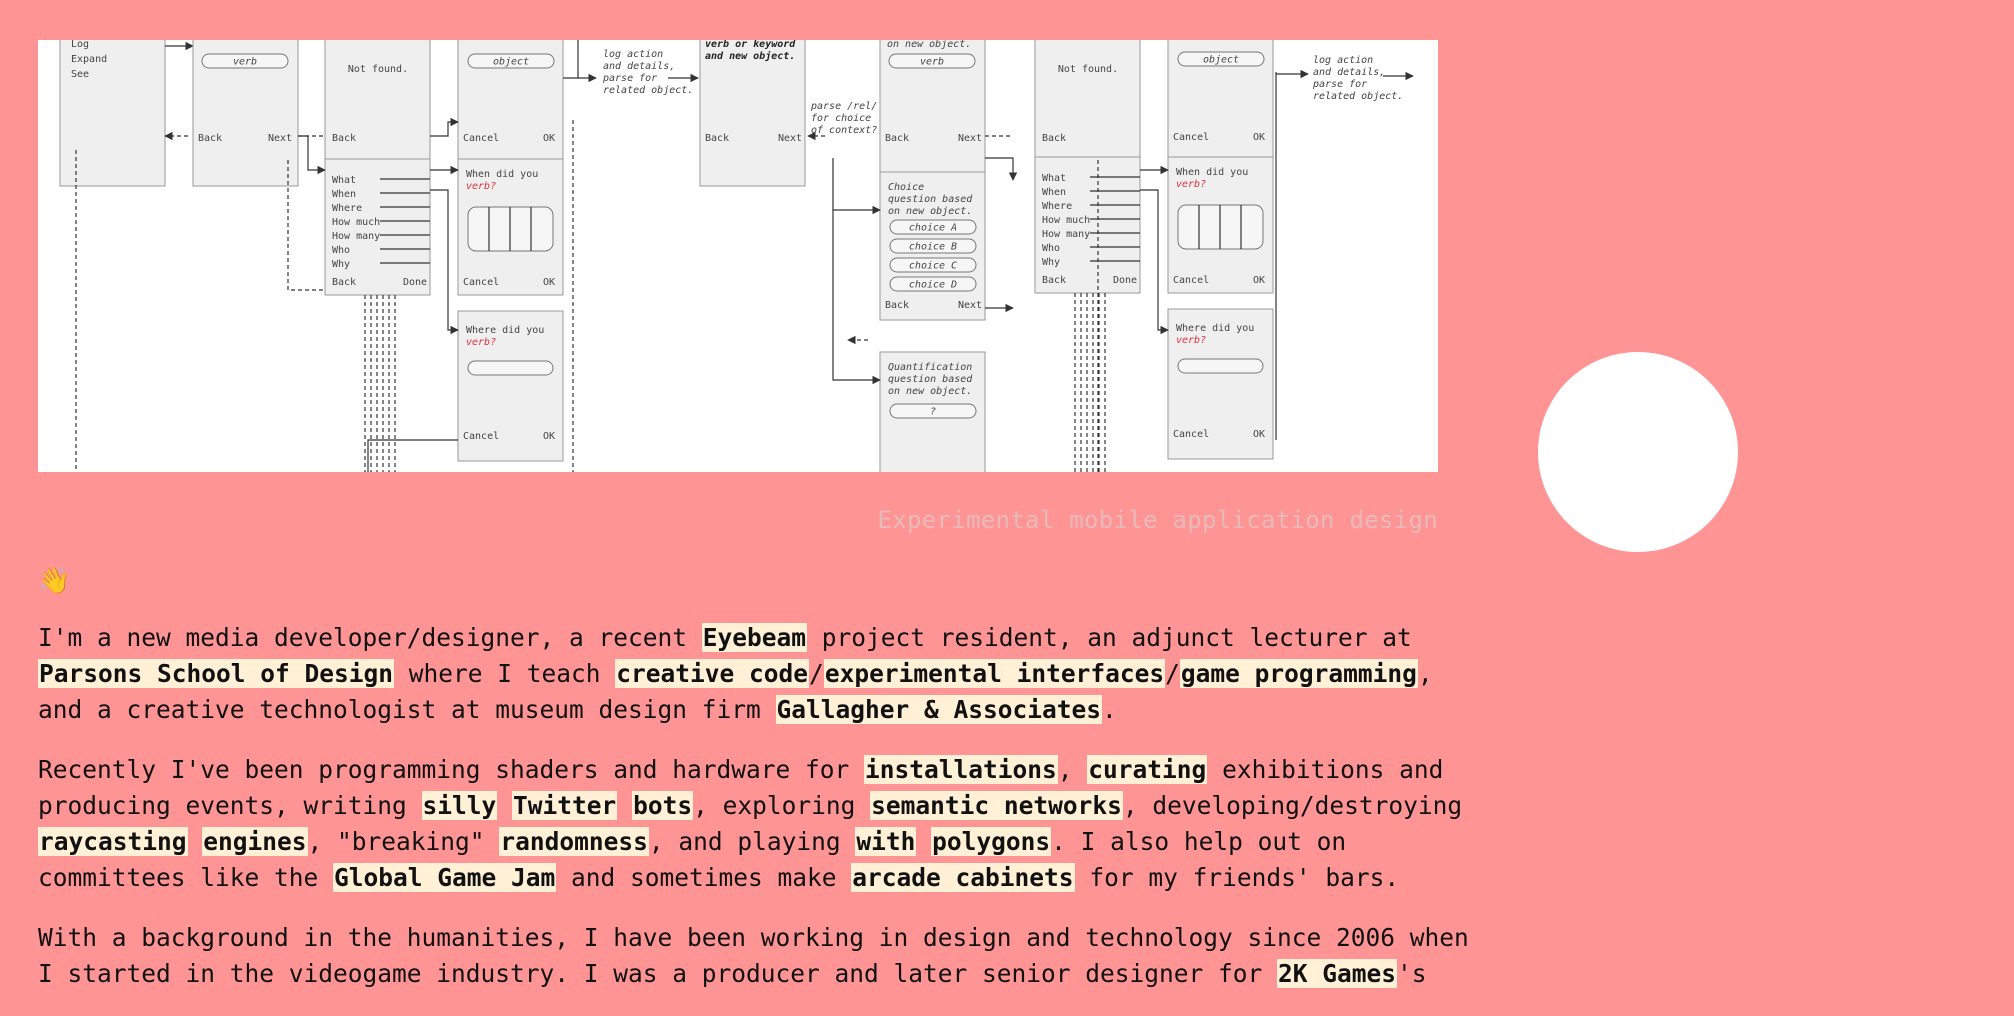 The height and width of the screenshot is (1016, 2014). What do you see at coordinates (113, 841) in the screenshot?
I see `link-raycasting: raycasting` at bounding box center [113, 841].